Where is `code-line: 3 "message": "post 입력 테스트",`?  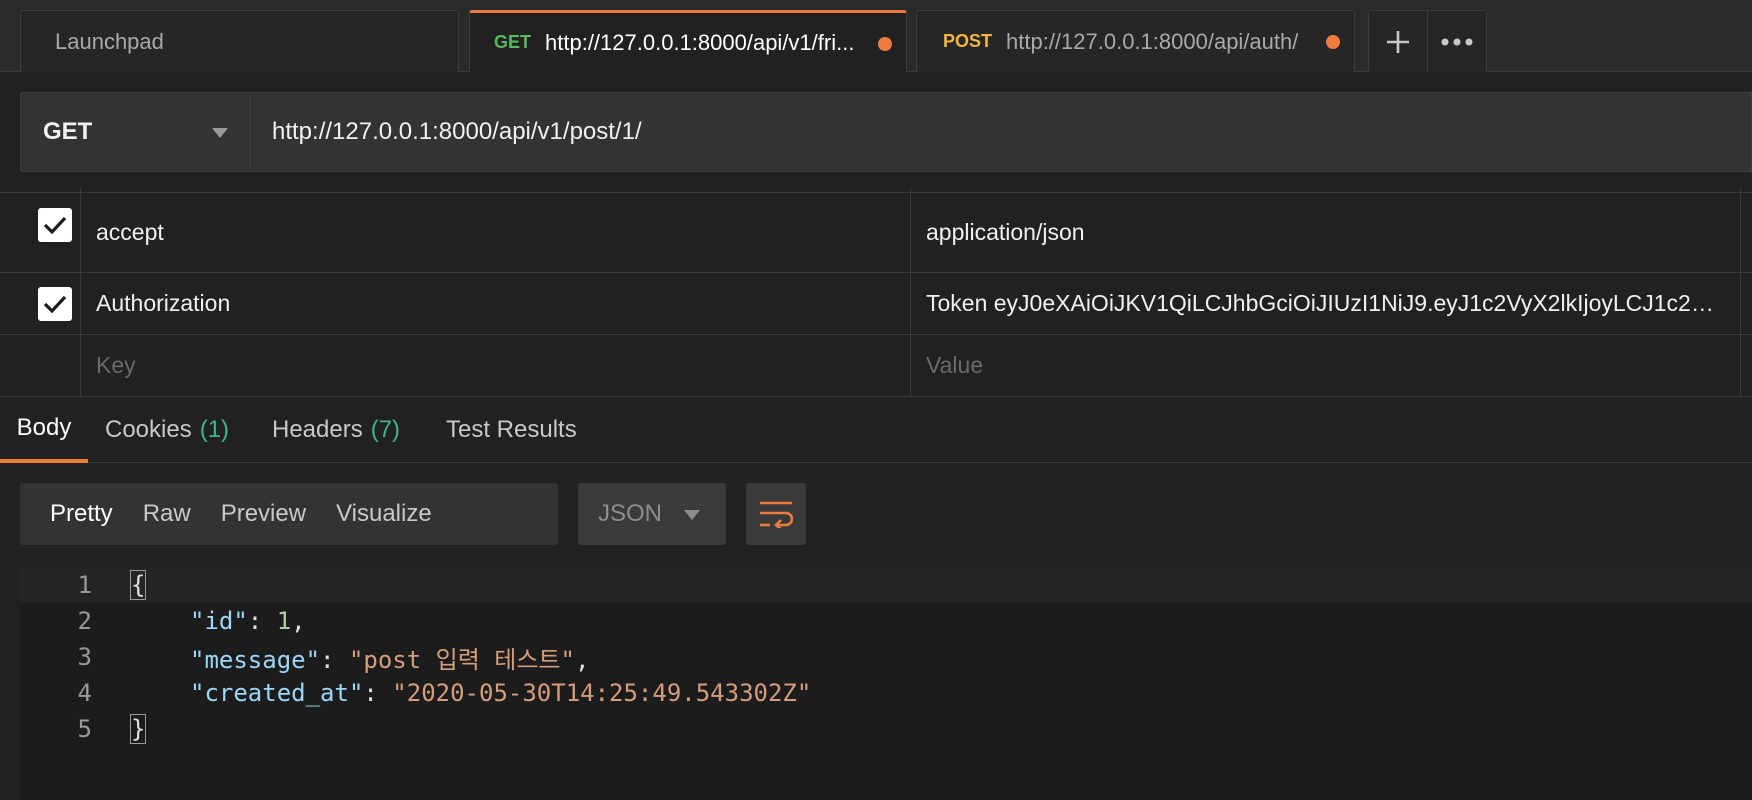 code-line: 3 "message": "post 입력 테스트", is located at coordinates (886, 657).